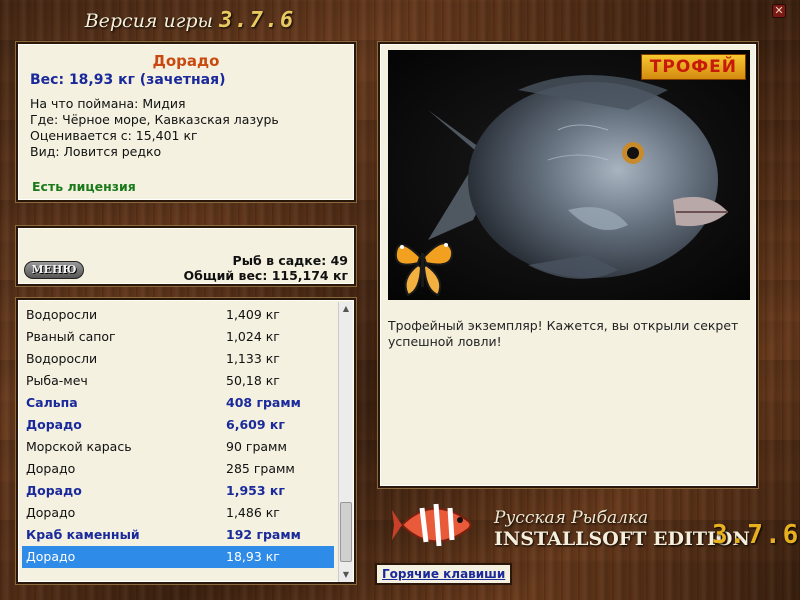  I want to click on close-button: ✕, so click(779, 11).